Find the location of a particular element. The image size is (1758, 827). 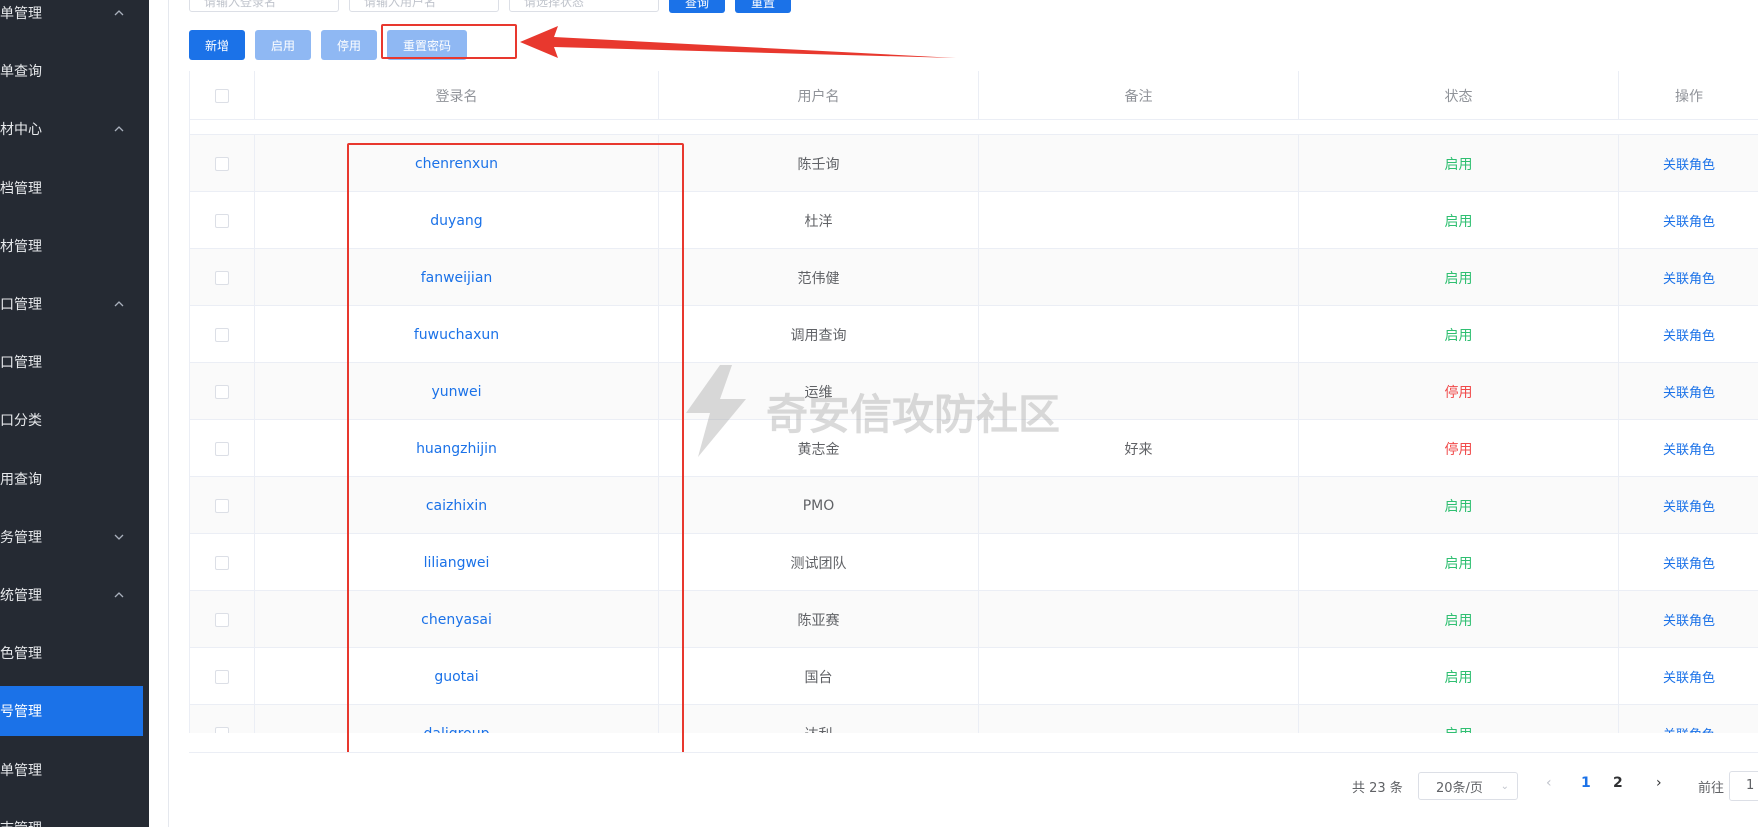

reset-button: 重置 is located at coordinates (763, 6).